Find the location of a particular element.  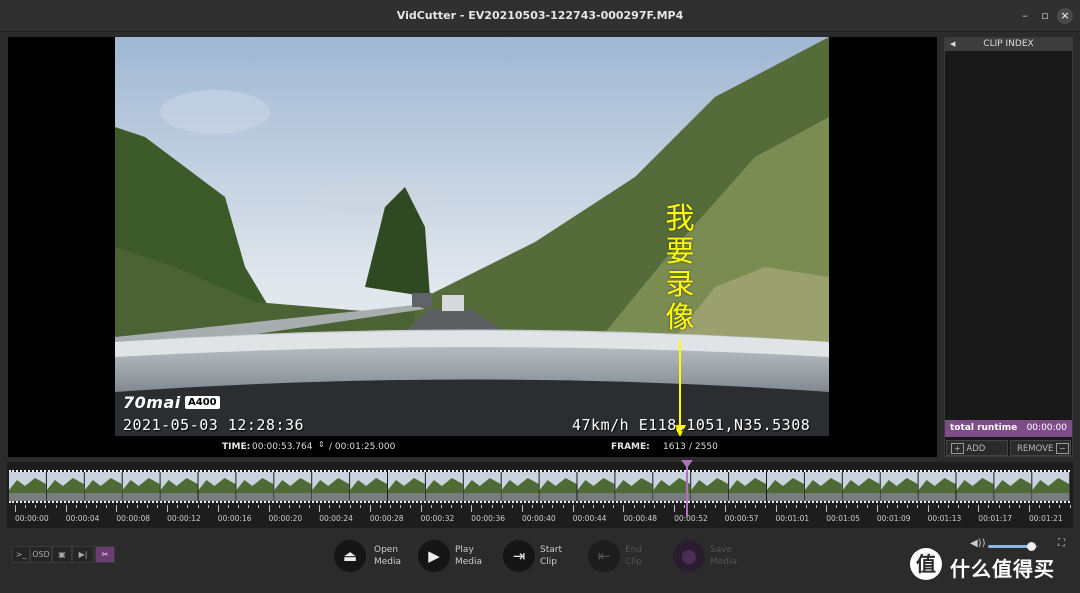

add-clip-button: + ADD is located at coordinates (977, 448).